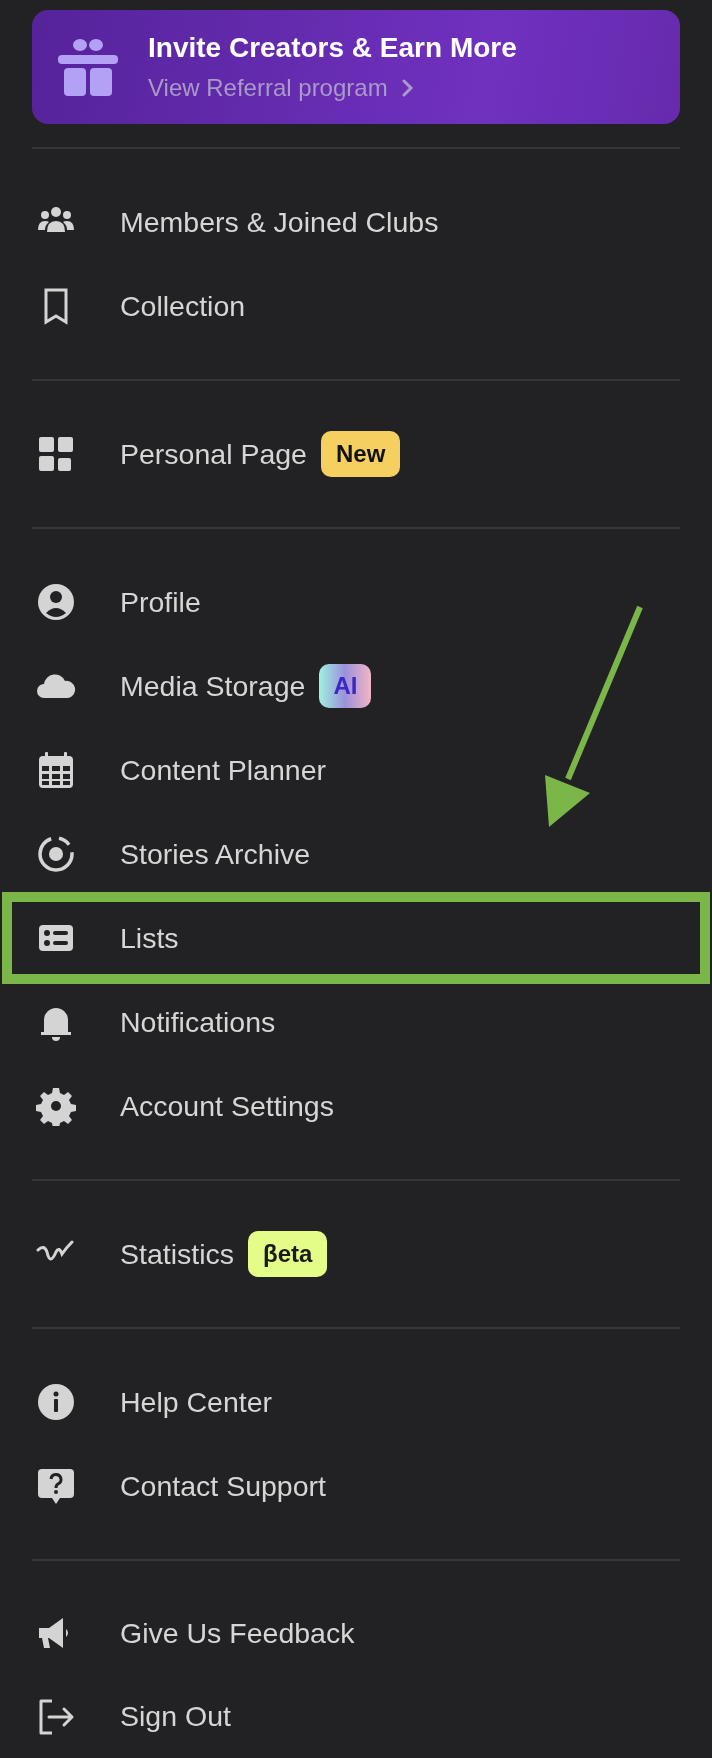  I want to click on badge: AI, so click(345, 686).